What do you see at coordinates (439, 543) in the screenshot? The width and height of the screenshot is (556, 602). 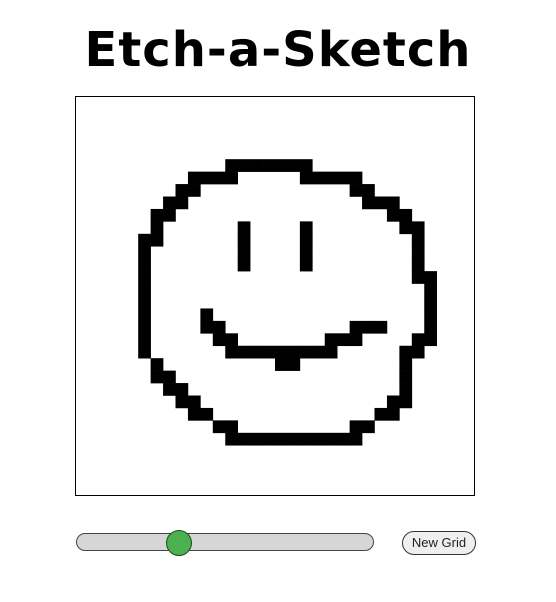 I see `new-grid-button: New Grid` at bounding box center [439, 543].